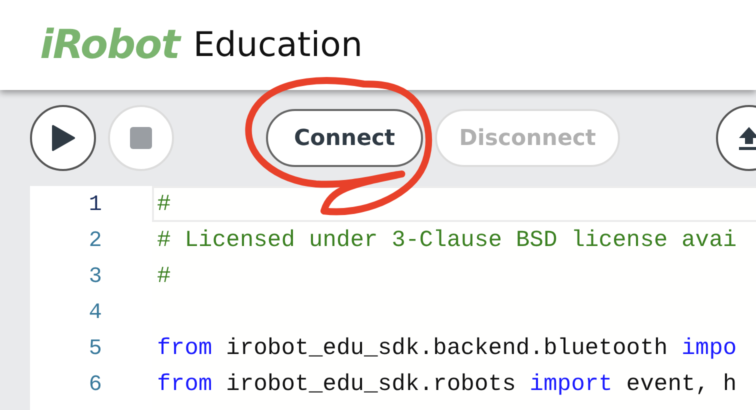 The height and width of the screenshot is (410, 756). I want to click on line-number: 1, so click(95, 204).